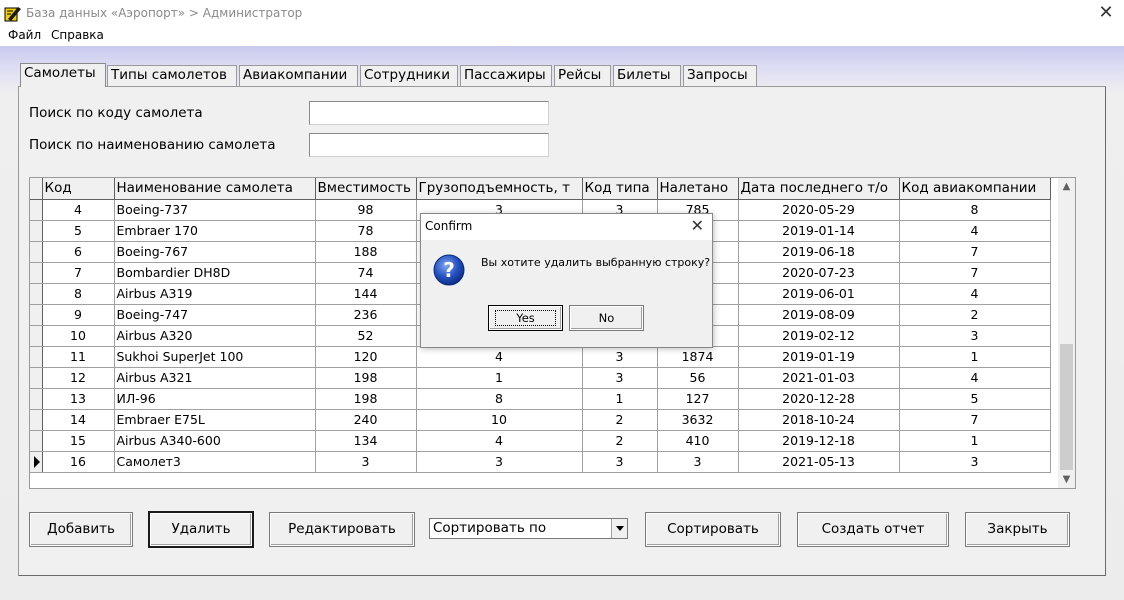  Describe the element at coordinates (215, 315) in the screenshot. I see `table-cell: Boeing-747` at that location.